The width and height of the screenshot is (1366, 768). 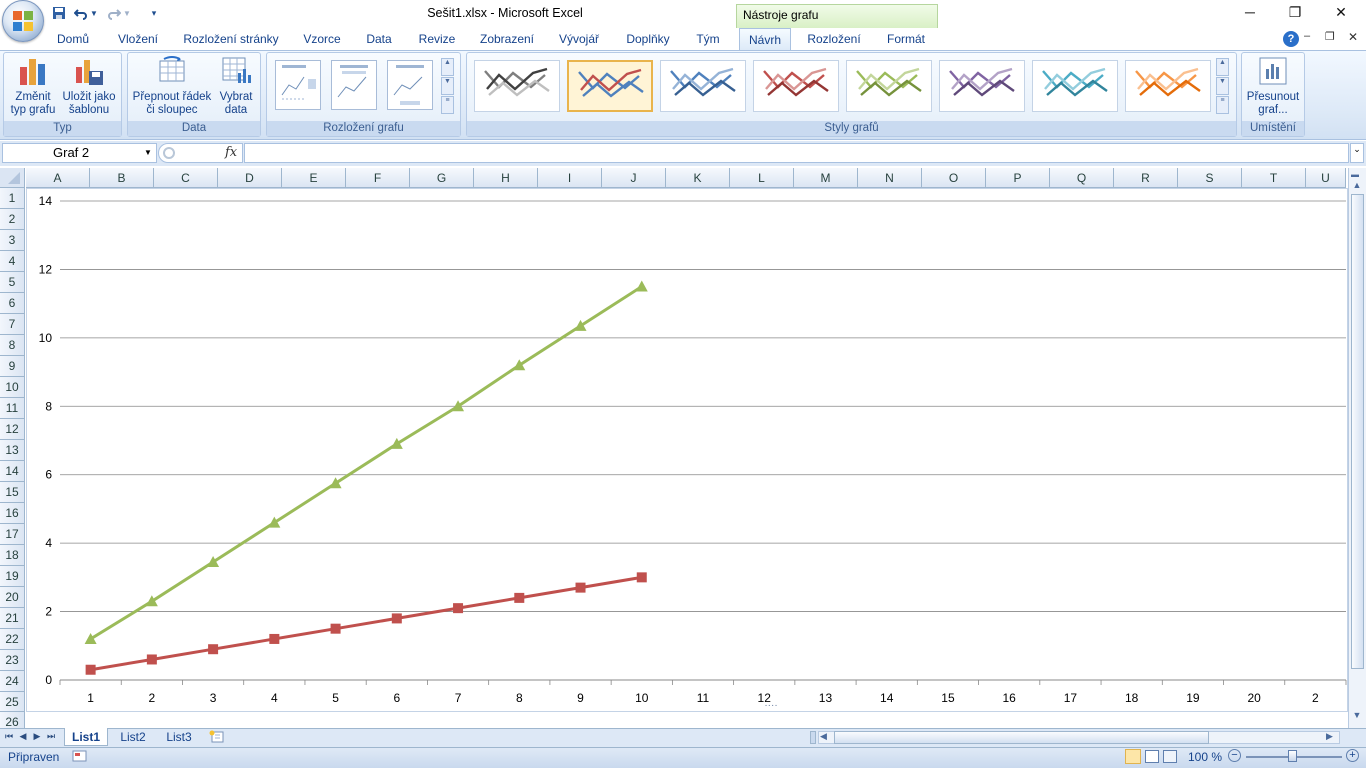 I want to click on row-header: 1, so click(x=12, y=198).